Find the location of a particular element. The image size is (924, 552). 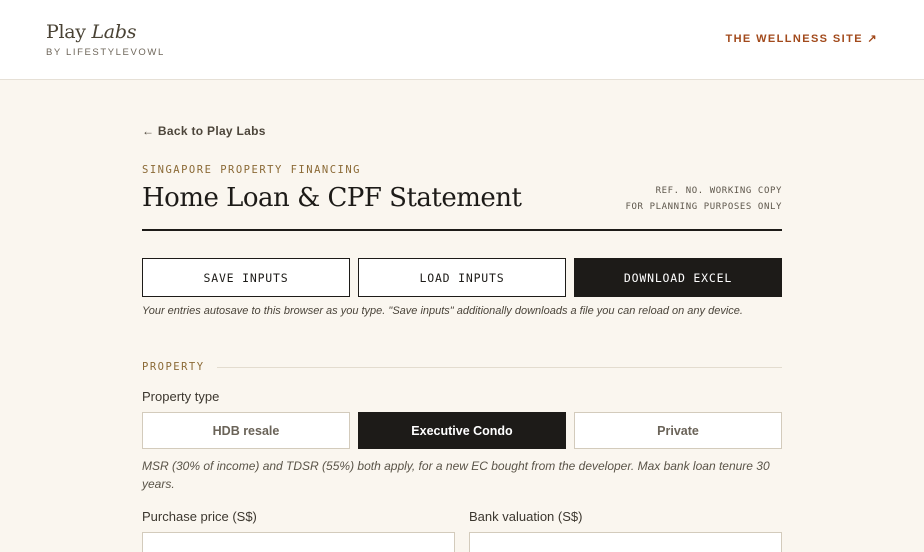

section-divider is located at coordinates (499, 367).